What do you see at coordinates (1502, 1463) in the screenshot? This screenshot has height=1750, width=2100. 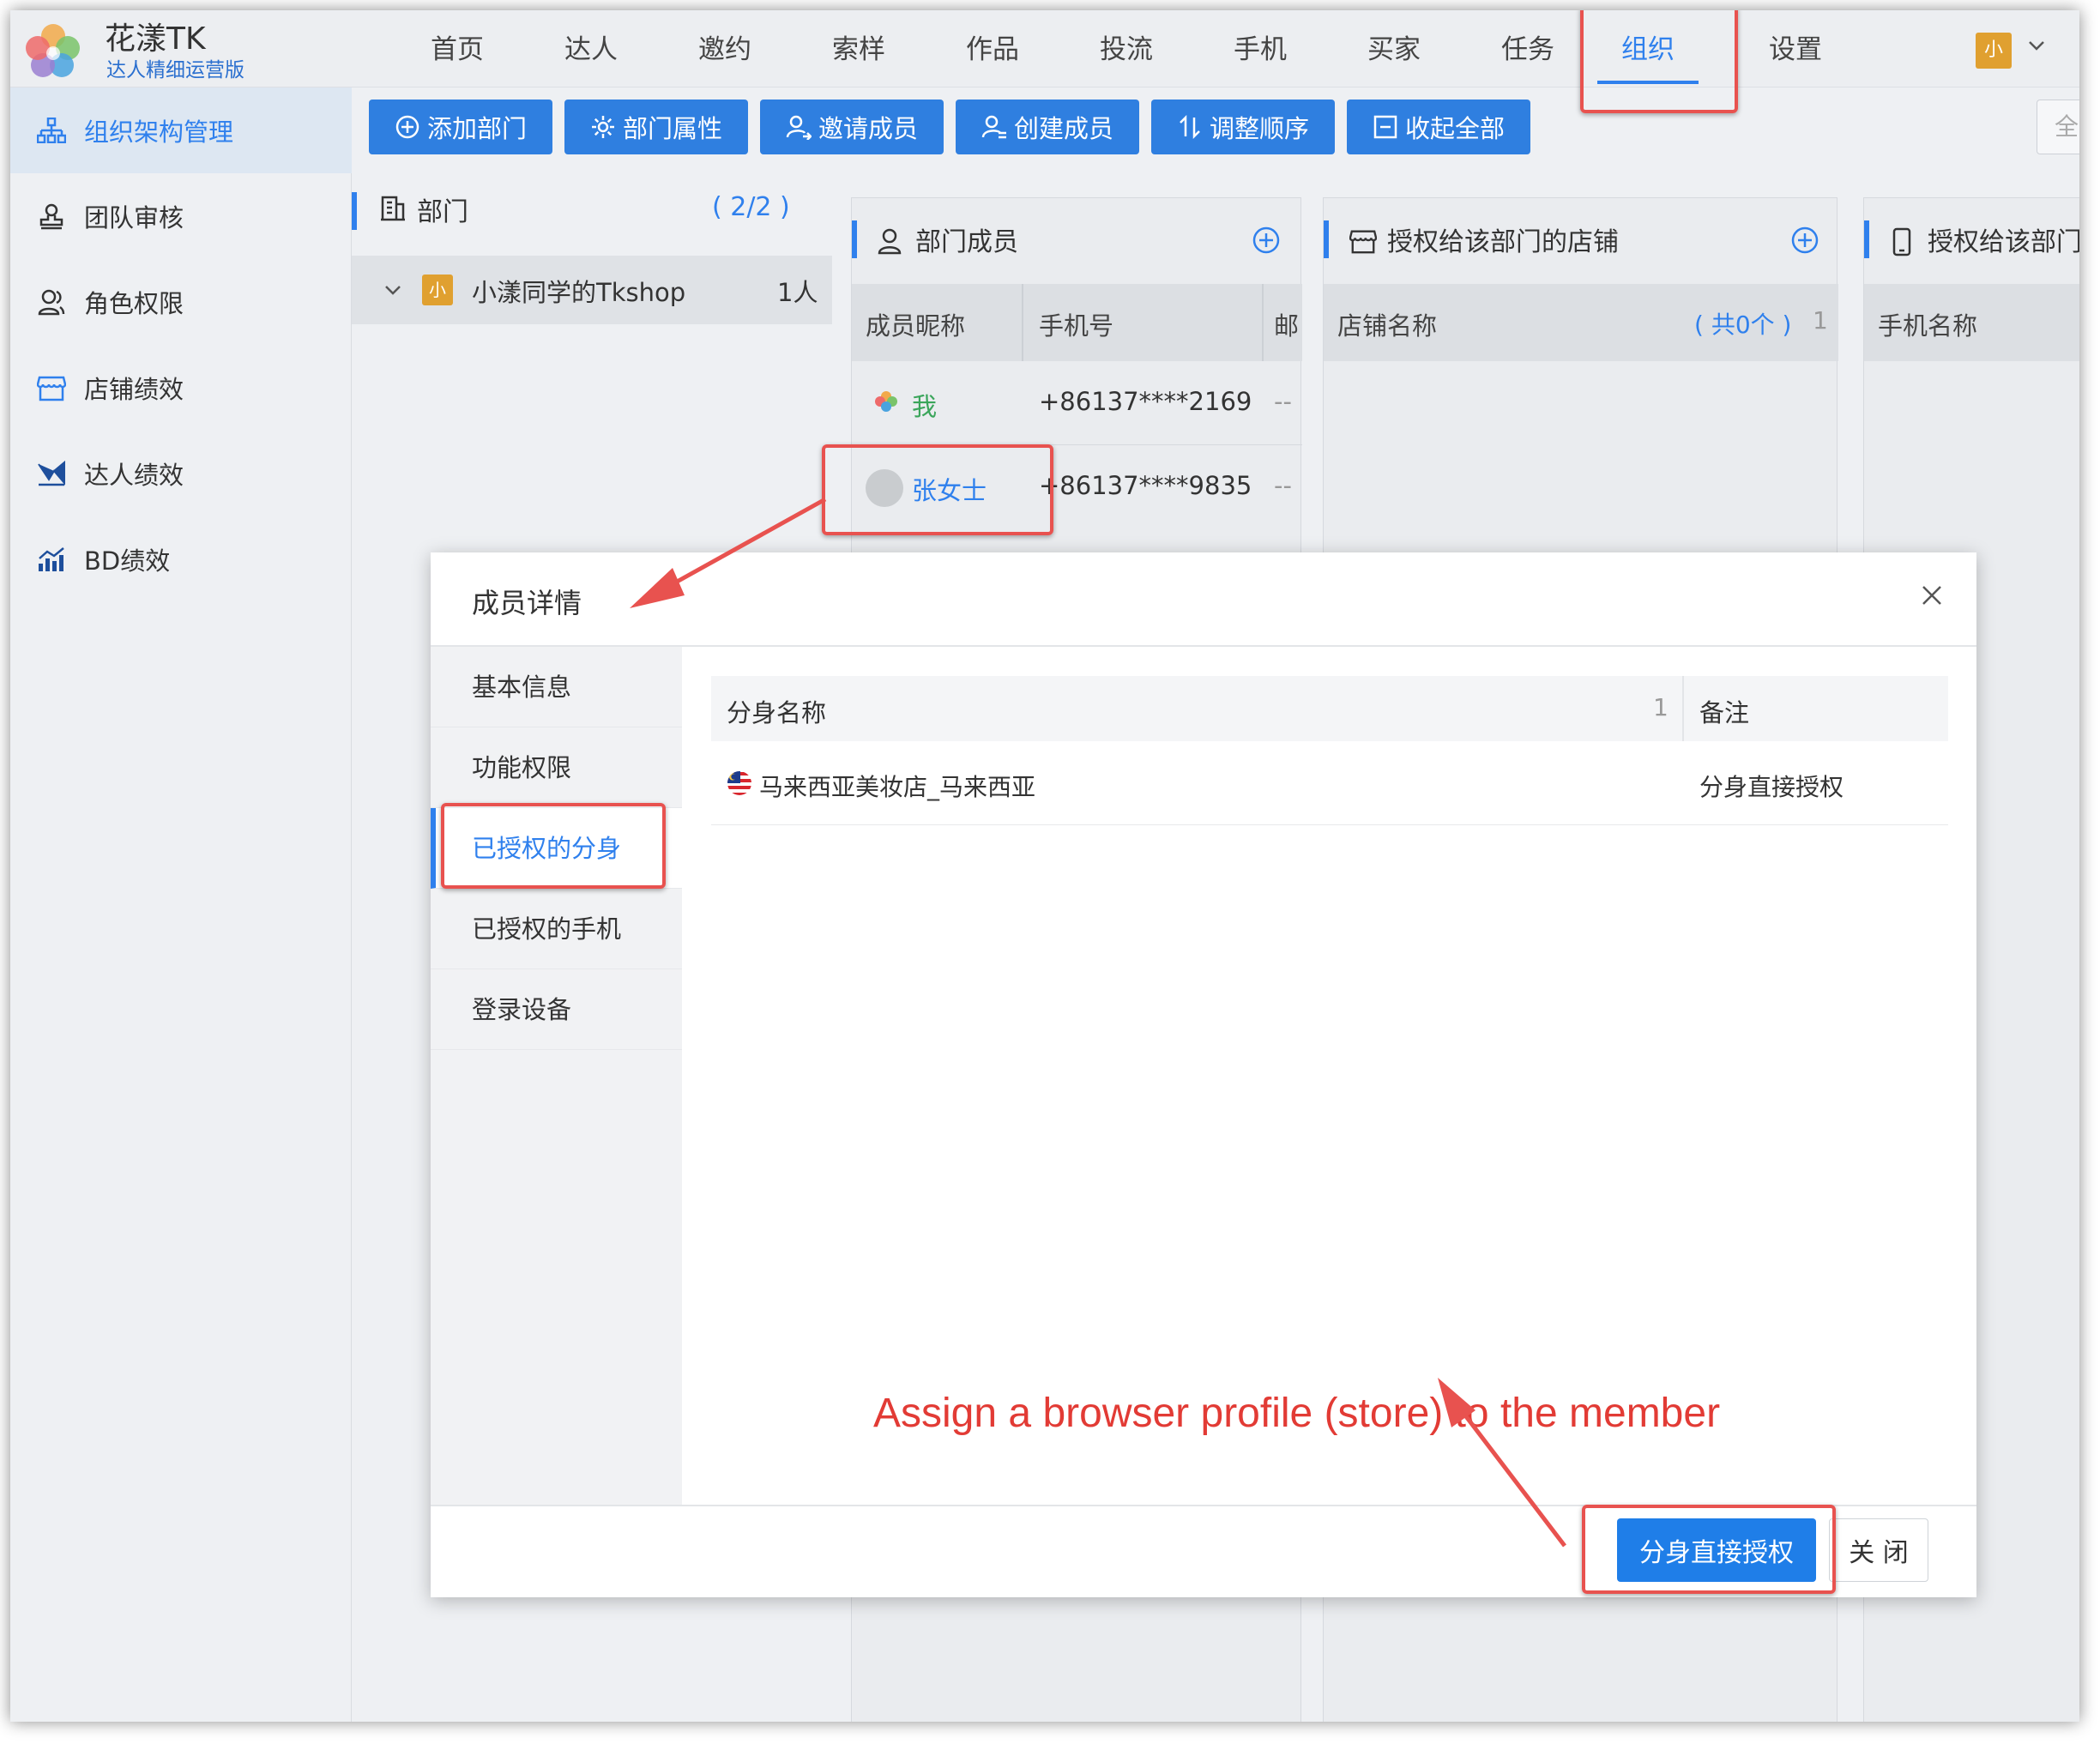 I see `arrow-from-button` at bounding box center [1502, 1463].